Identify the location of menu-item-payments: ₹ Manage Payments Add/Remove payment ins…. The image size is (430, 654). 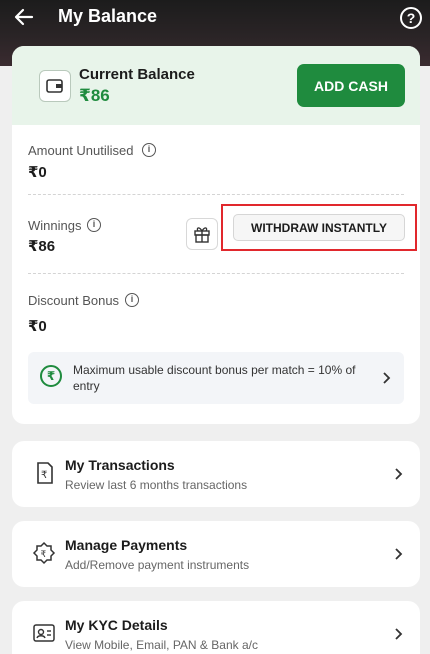
(216, 554).